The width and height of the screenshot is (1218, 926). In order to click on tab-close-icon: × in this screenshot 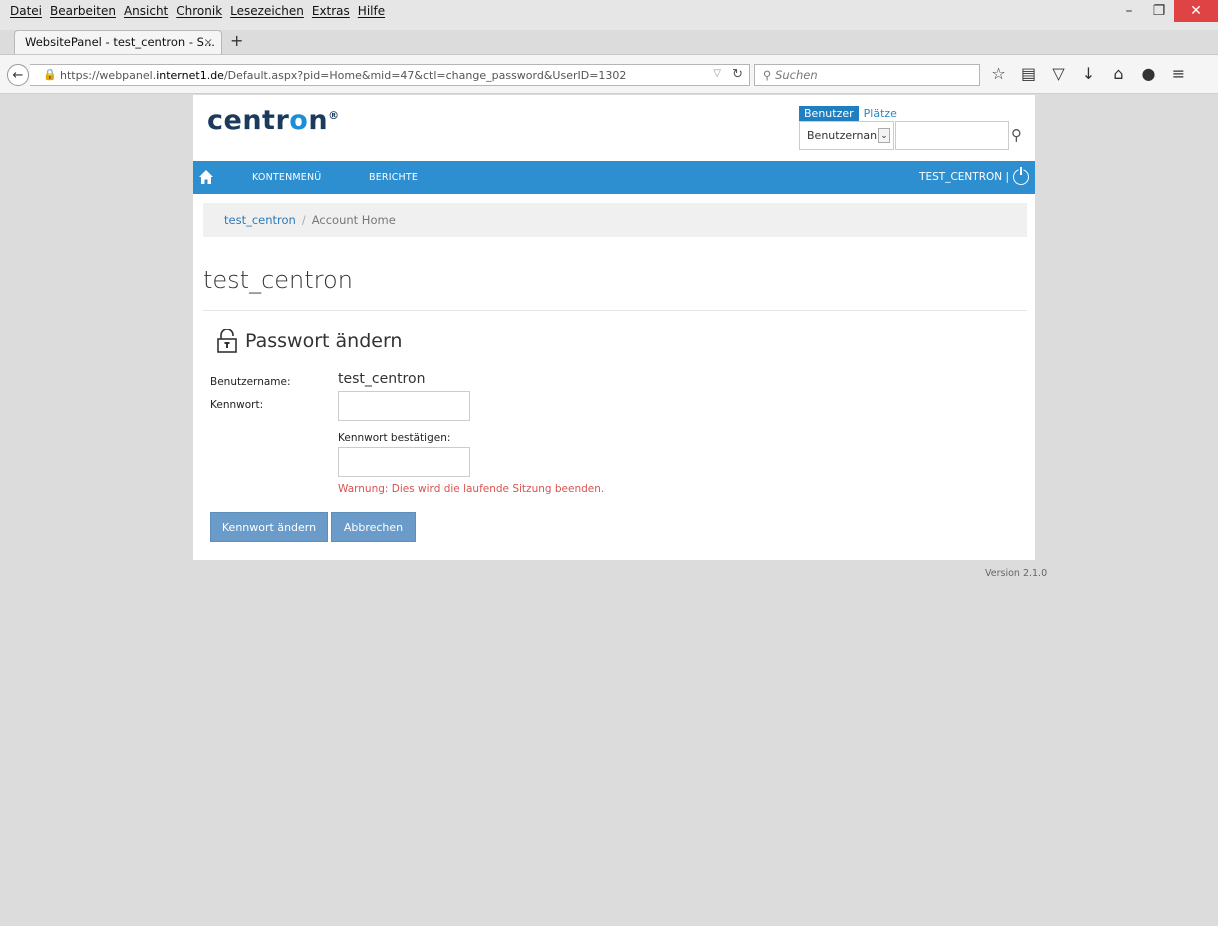, I will do `click(208, 42)`.